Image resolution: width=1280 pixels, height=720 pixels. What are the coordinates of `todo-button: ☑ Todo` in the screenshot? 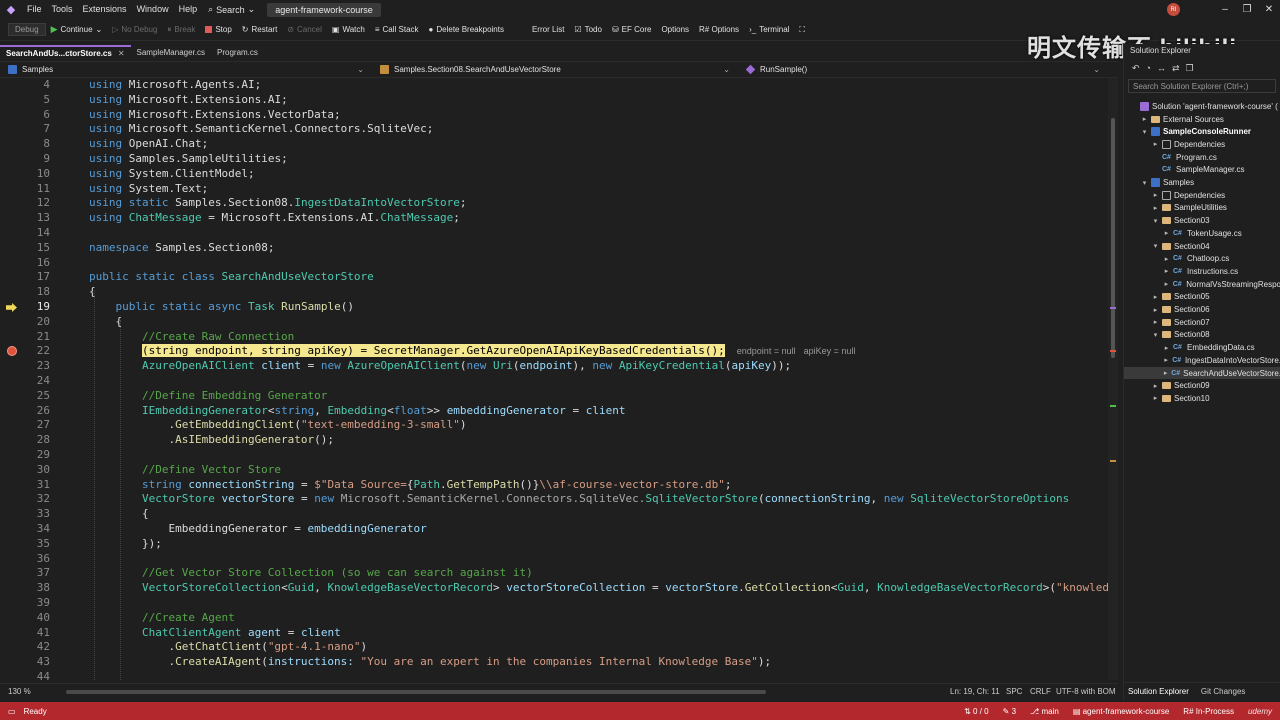 It's located at (588, 30).